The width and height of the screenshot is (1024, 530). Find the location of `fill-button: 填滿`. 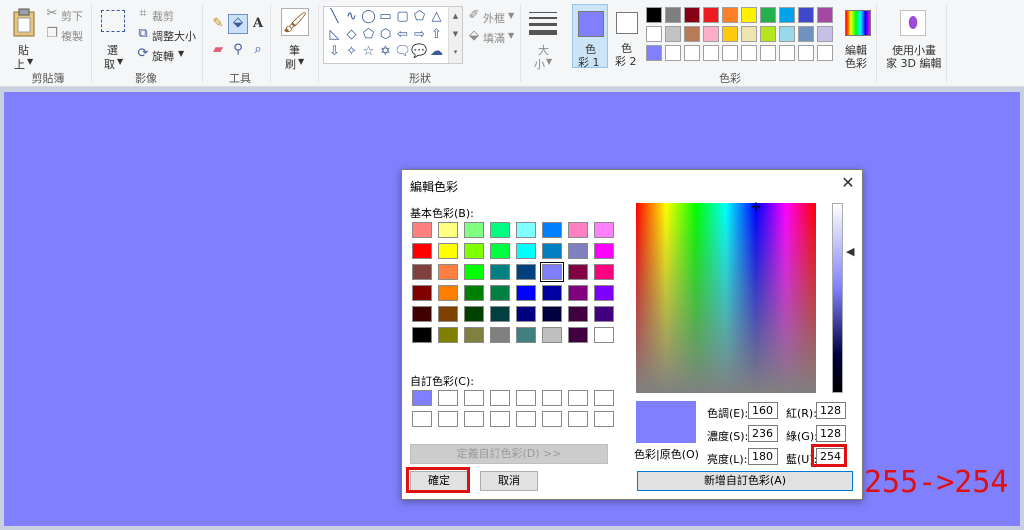

fill-button: 填滿 is located at coordinates (494, 38).